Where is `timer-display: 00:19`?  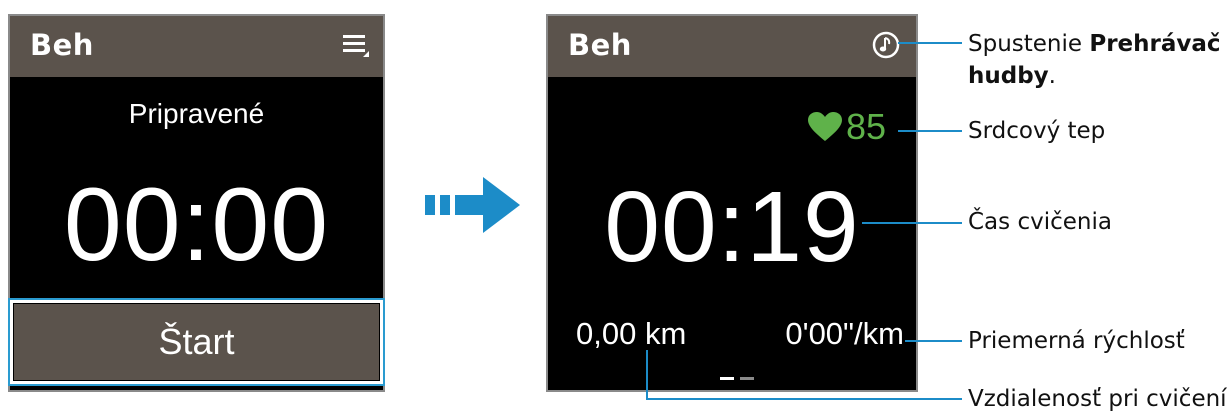 timer-display: 00:19 is located at coordinates (732, 227).